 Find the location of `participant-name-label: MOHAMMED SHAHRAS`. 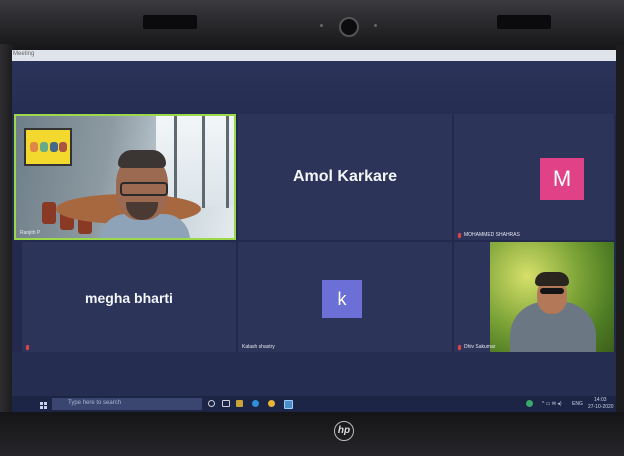

participant-name-label: MOHAMMED SHAHRAS is located at coordinates (492, 235).